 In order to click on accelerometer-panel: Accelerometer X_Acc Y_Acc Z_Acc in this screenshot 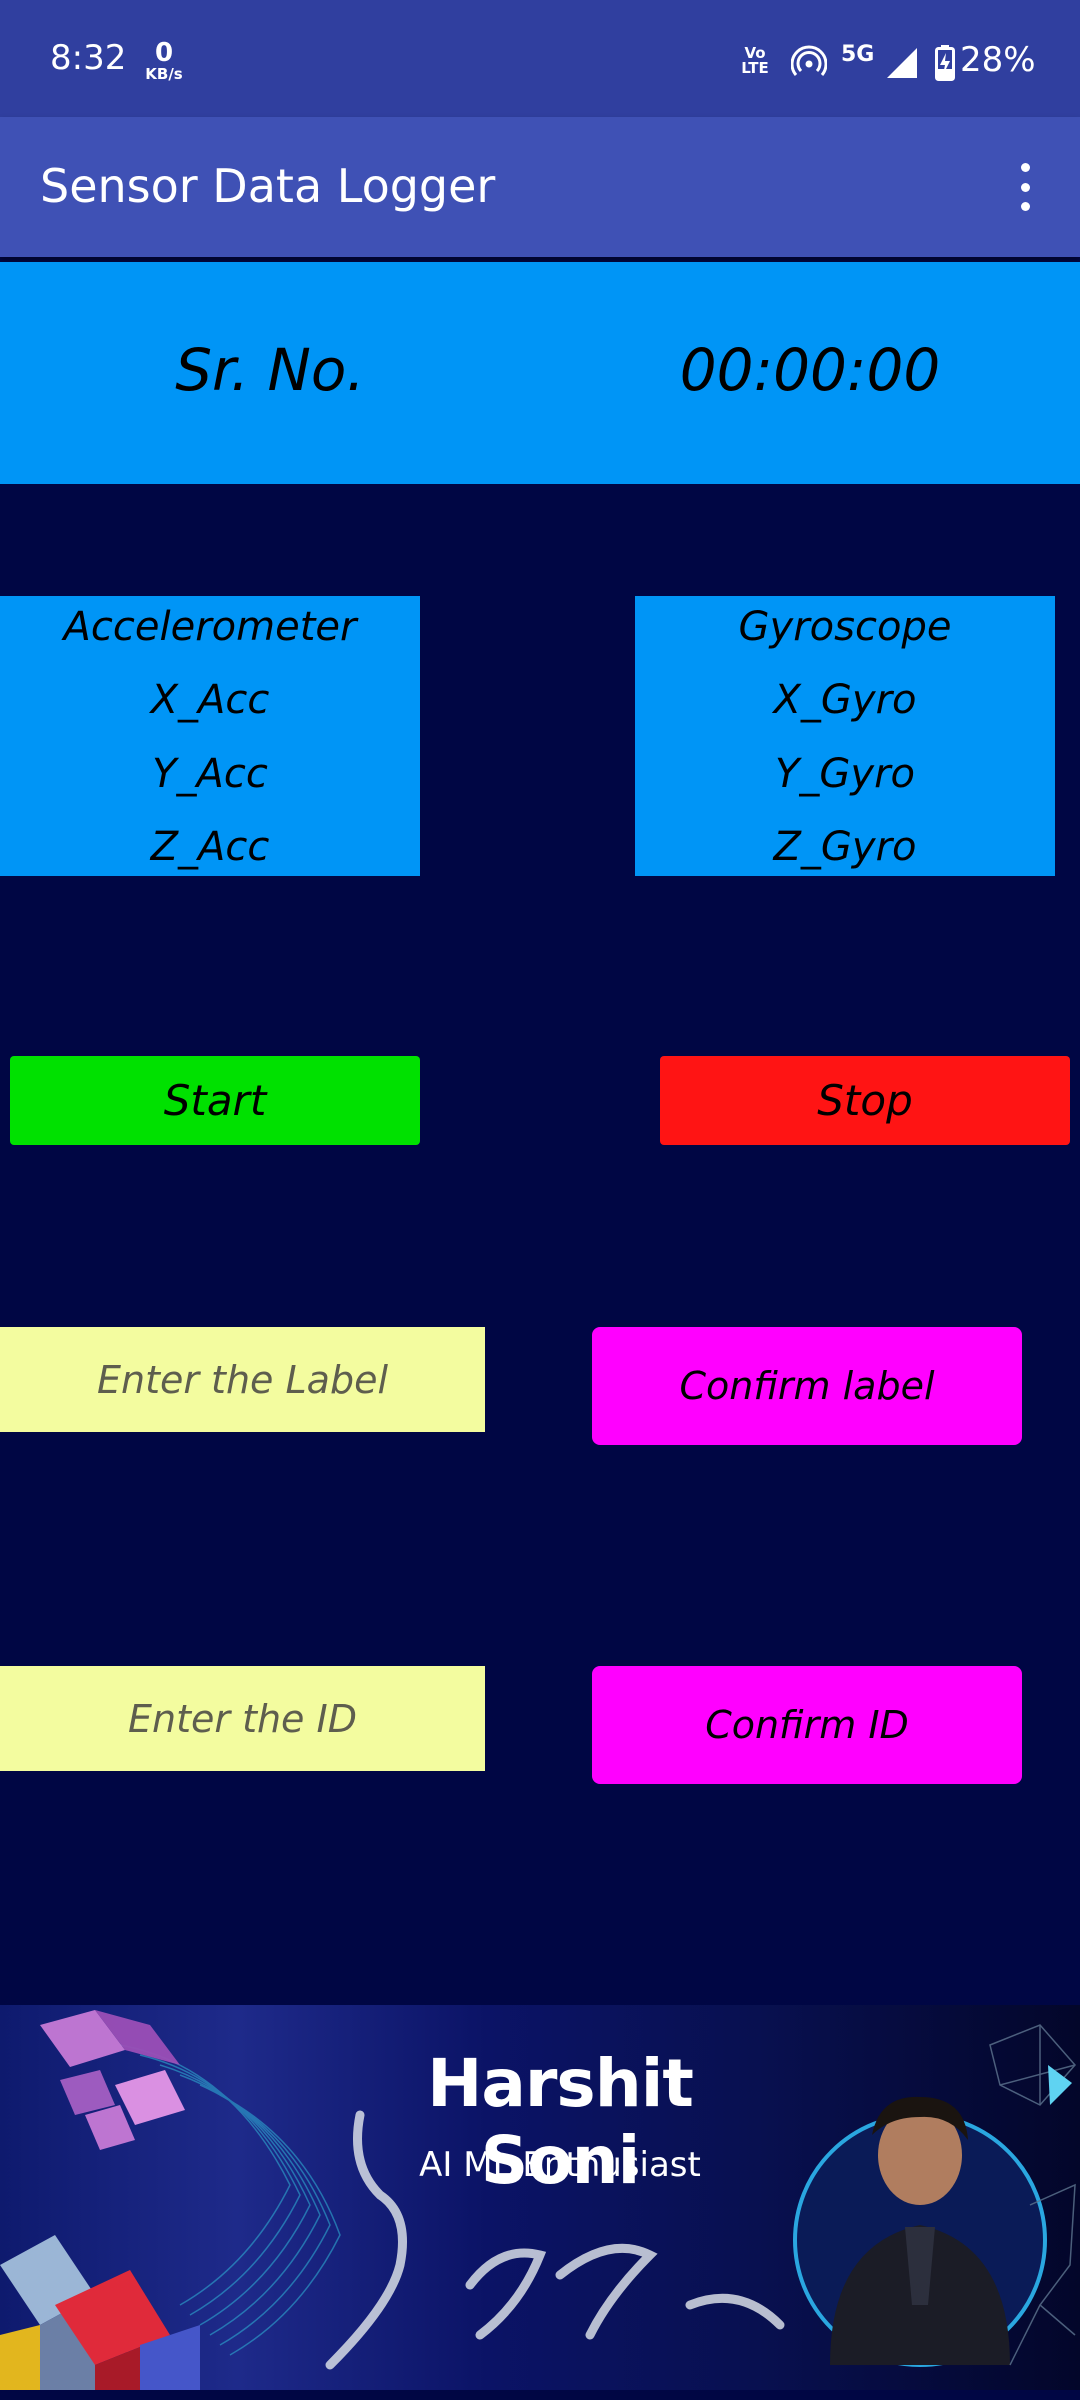, I will do `click(210, 736)`.